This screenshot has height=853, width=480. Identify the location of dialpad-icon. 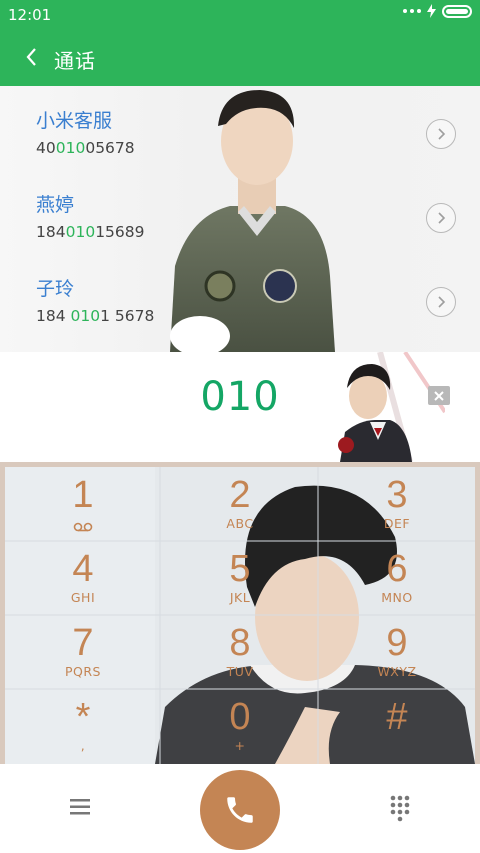
(400, 808).